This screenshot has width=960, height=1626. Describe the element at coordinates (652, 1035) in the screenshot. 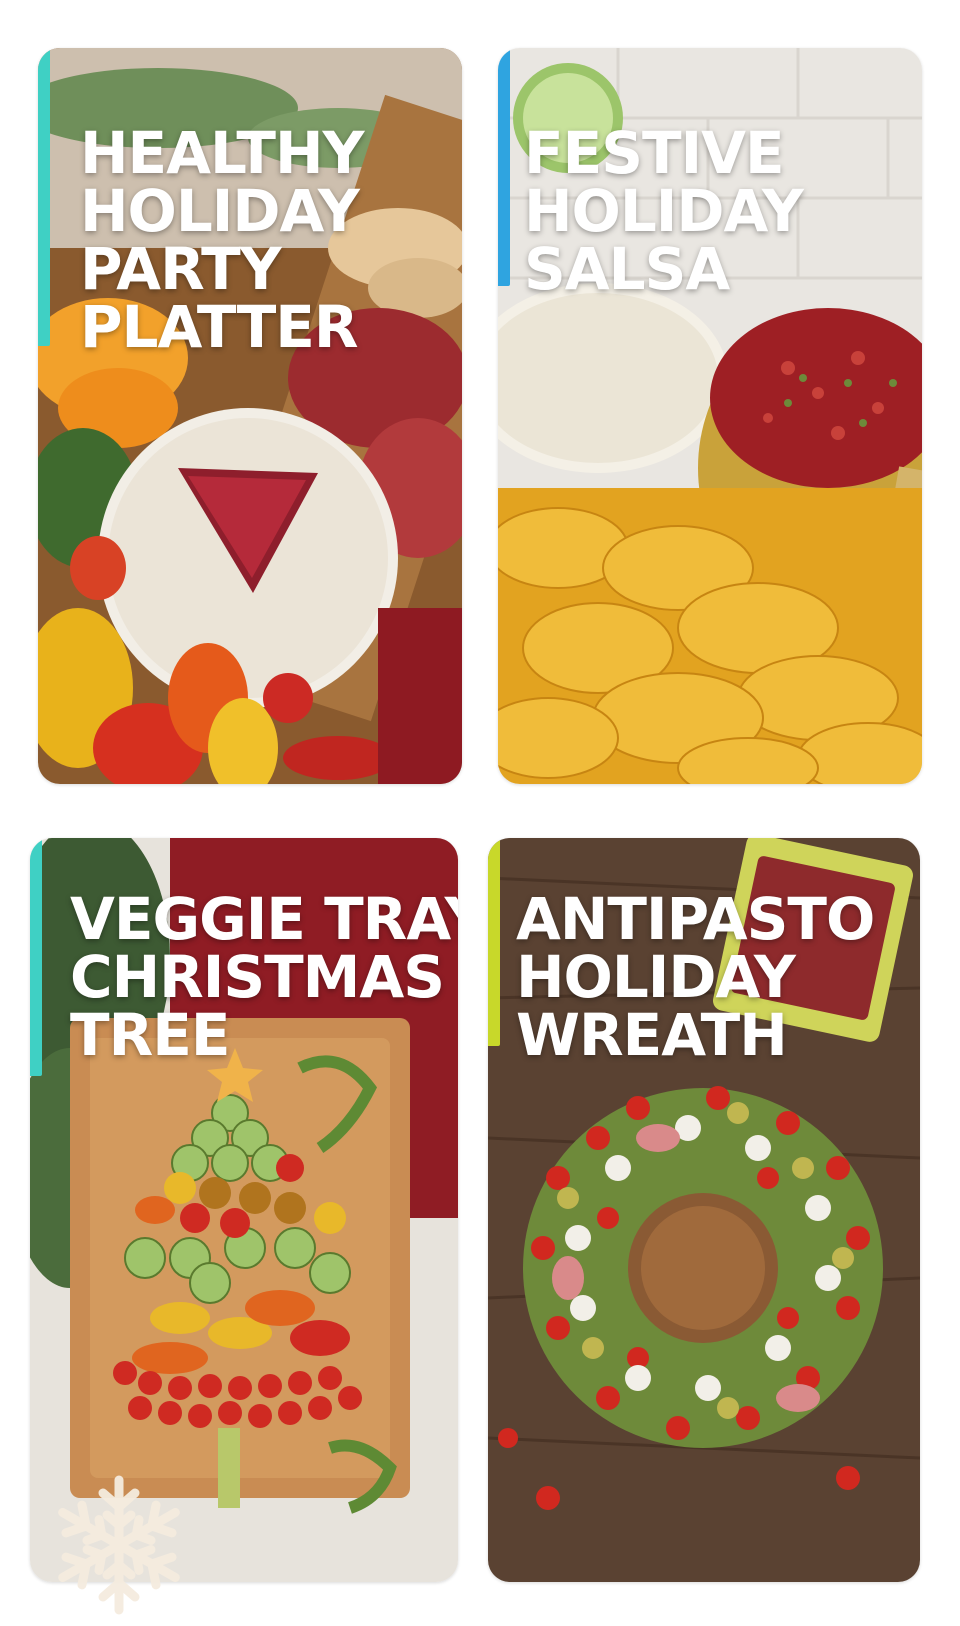

I see `title-line: WREATH` at that location.